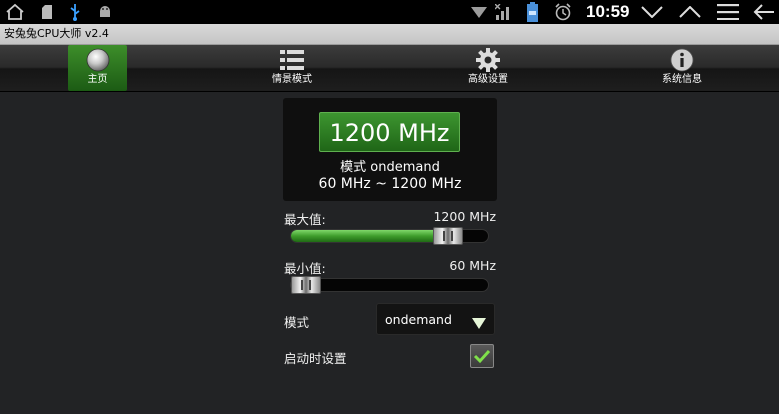 The width and height of the screenshot is (779, 414). I want to click on tab-home: 主页, so click(97, 68).